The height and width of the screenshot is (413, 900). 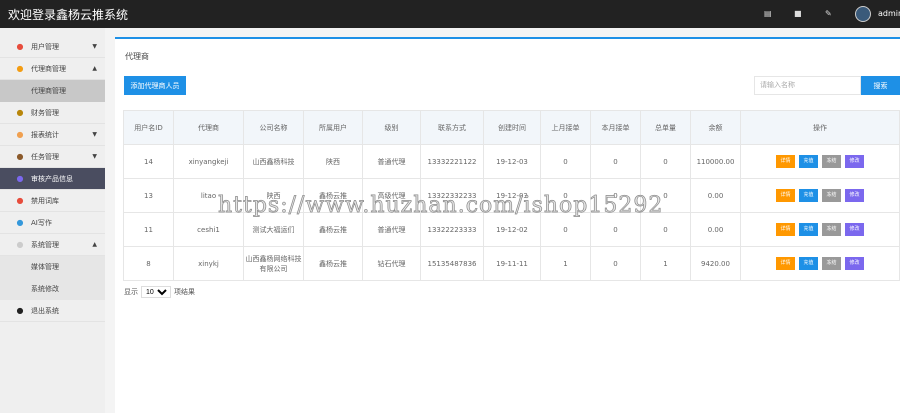 I want to click on column-header: 上月接单, so click(x=565, y=127).